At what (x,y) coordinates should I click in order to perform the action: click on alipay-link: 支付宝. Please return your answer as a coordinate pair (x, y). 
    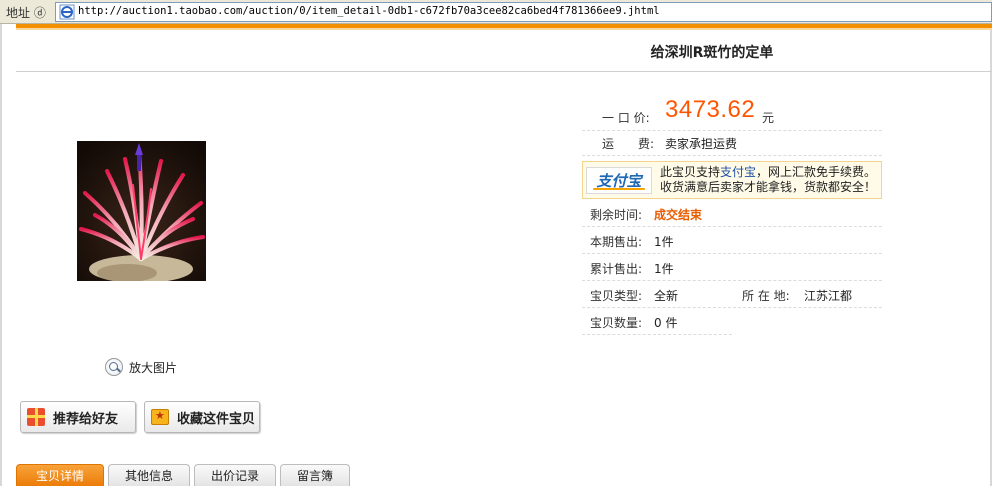
    Looking at the image, I should click on (738, 172).